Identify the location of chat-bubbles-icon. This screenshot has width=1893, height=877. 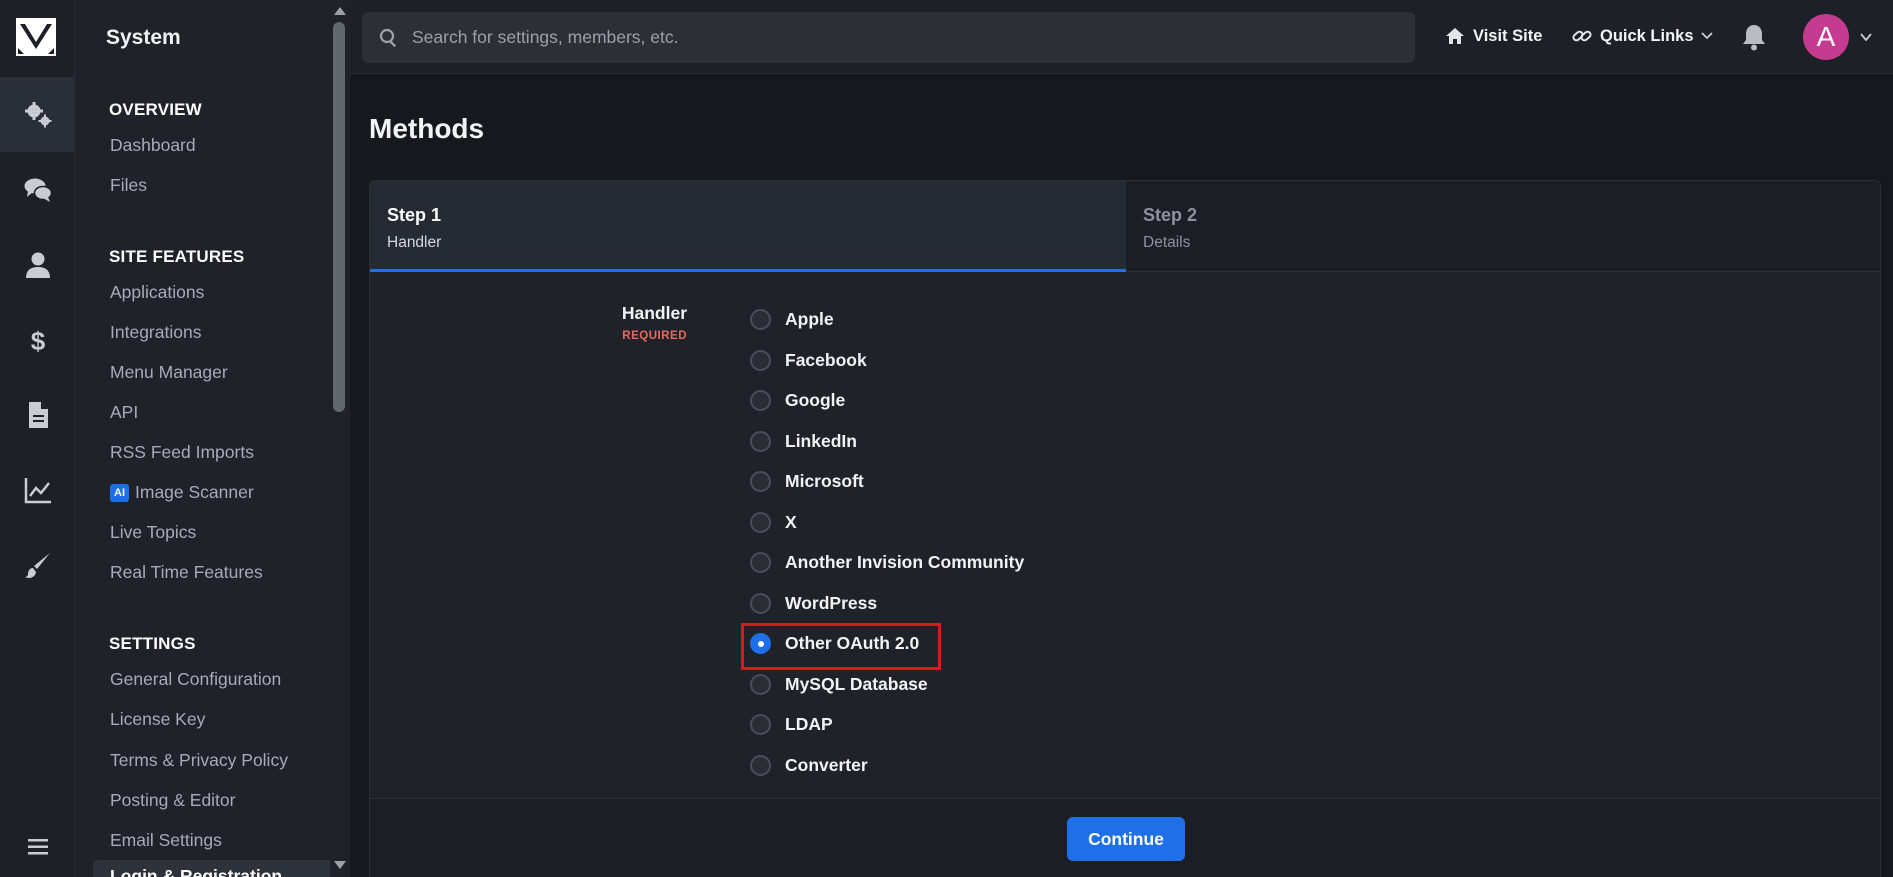
(38, 190).